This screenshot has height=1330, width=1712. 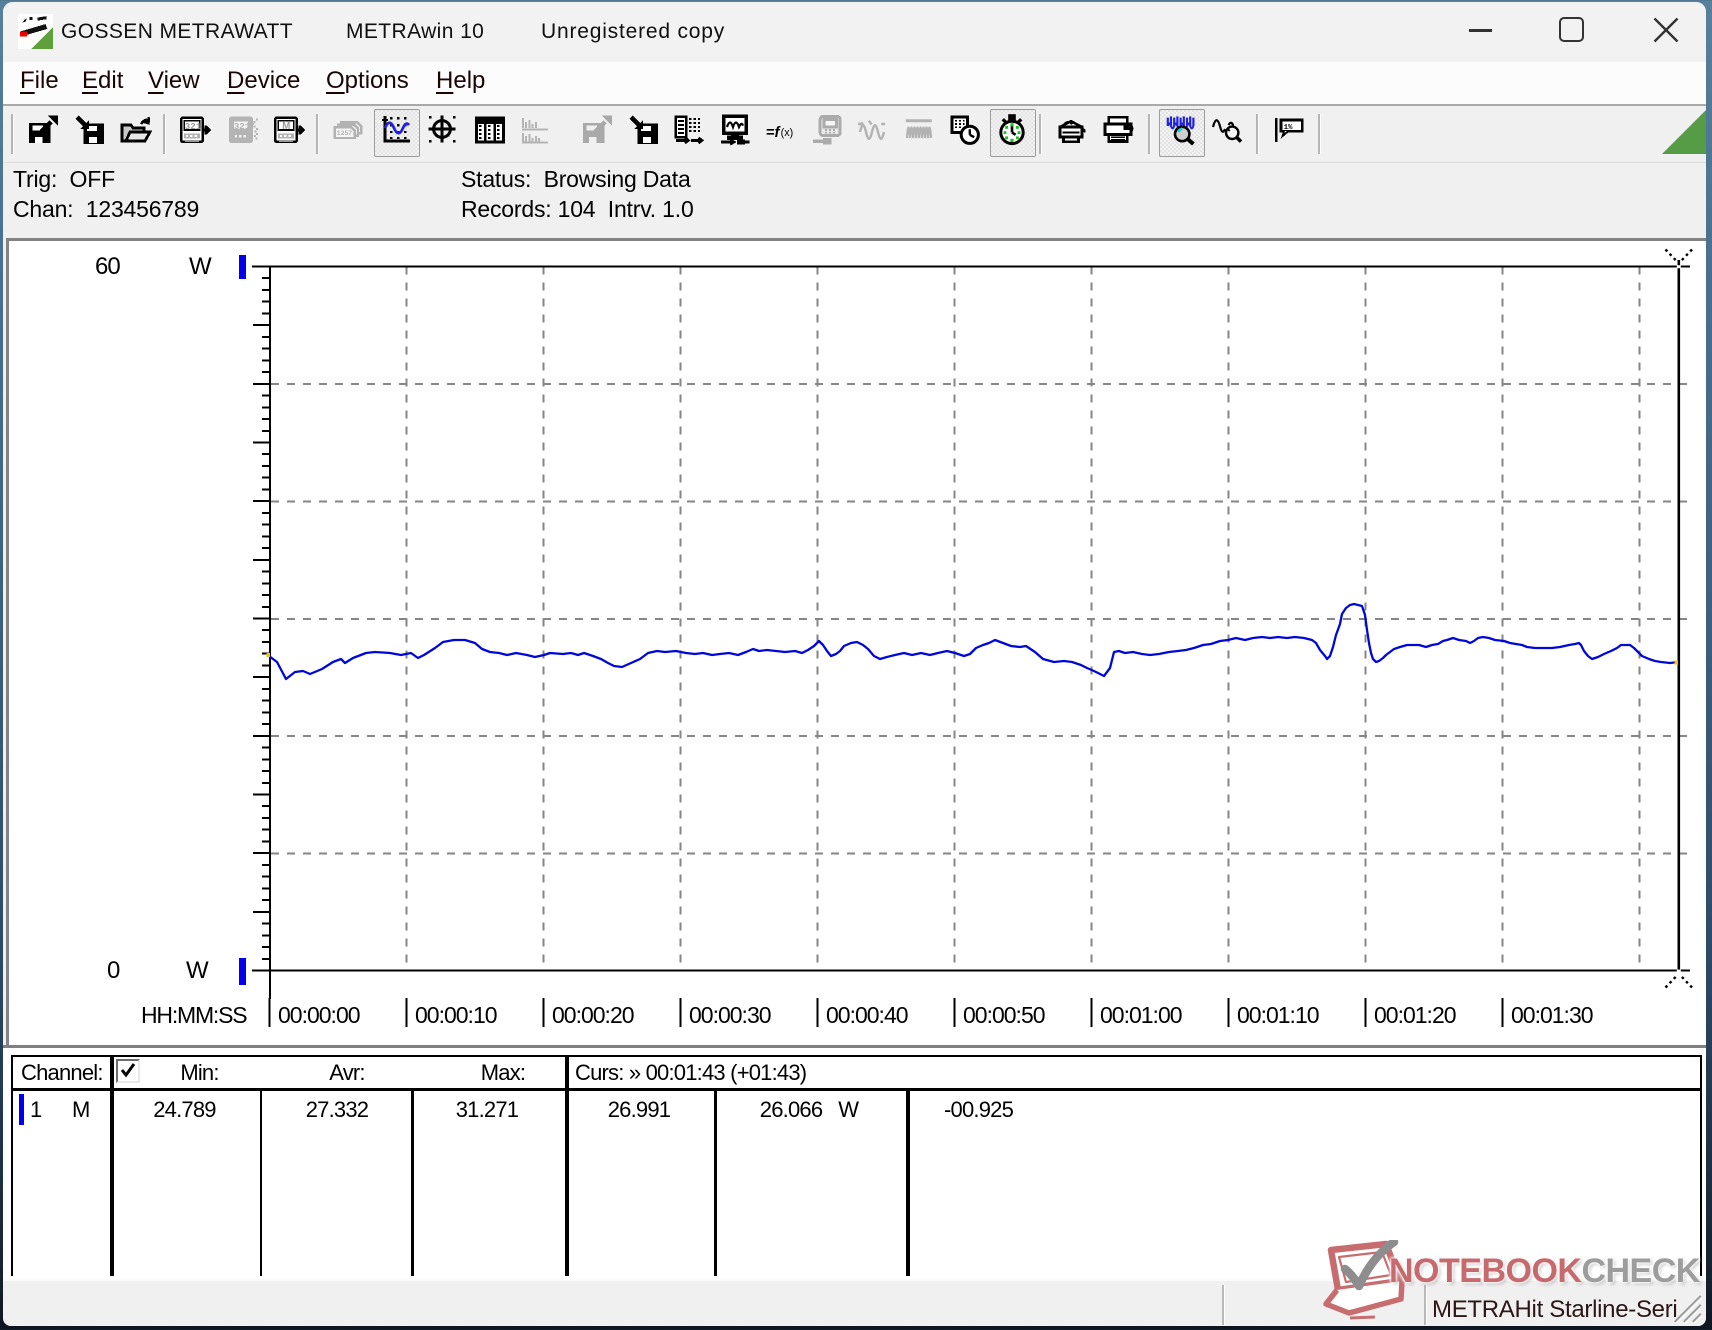 I want to click on svg-text: =f, so click(x=774, y=133).